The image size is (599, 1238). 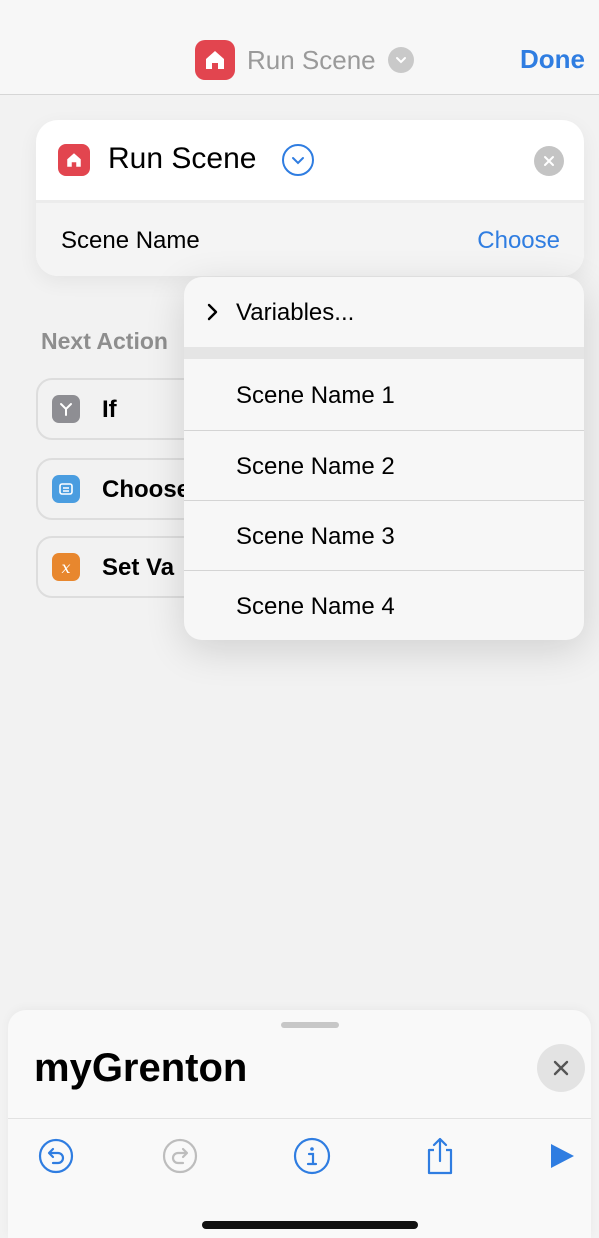 I want to click on expand-chevron-icon, so click(x=298, y=160).